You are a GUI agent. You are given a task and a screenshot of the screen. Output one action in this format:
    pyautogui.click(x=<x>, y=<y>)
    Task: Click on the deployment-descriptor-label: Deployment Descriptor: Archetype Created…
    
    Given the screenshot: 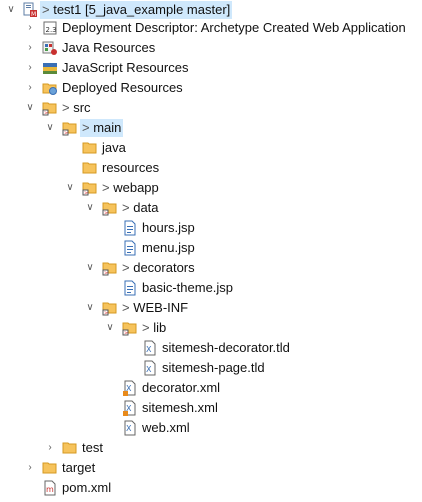 What is the action you would take?
    pyautogui.click(x=234, y=27)
    